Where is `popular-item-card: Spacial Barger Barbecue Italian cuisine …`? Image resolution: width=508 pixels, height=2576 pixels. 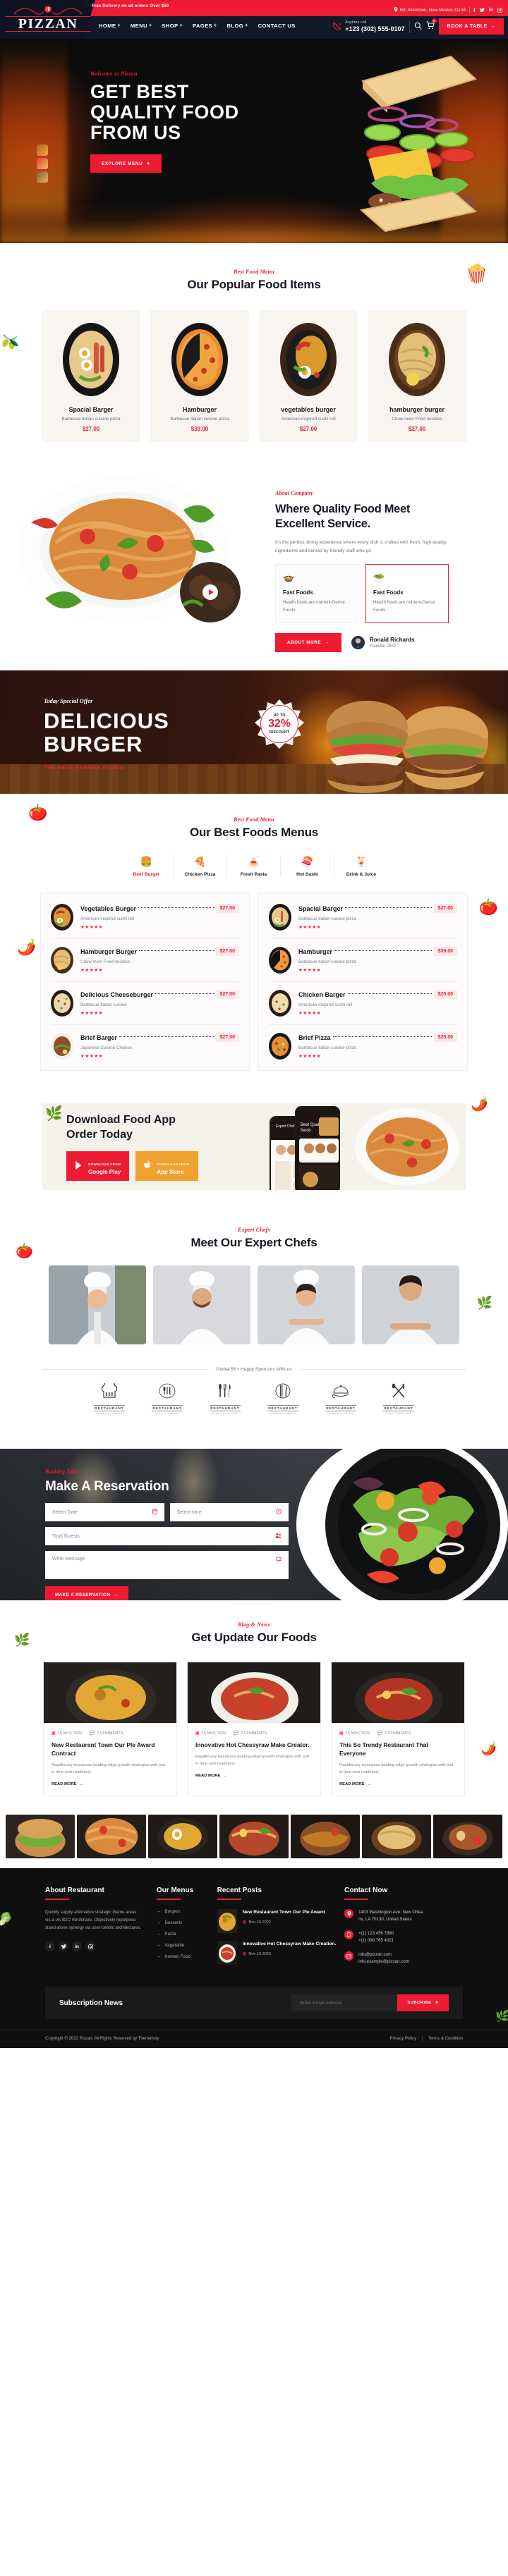 popular-item-card: Spacial Barger Barbecue Italian cuisine … is located at coordinates (91, 376).